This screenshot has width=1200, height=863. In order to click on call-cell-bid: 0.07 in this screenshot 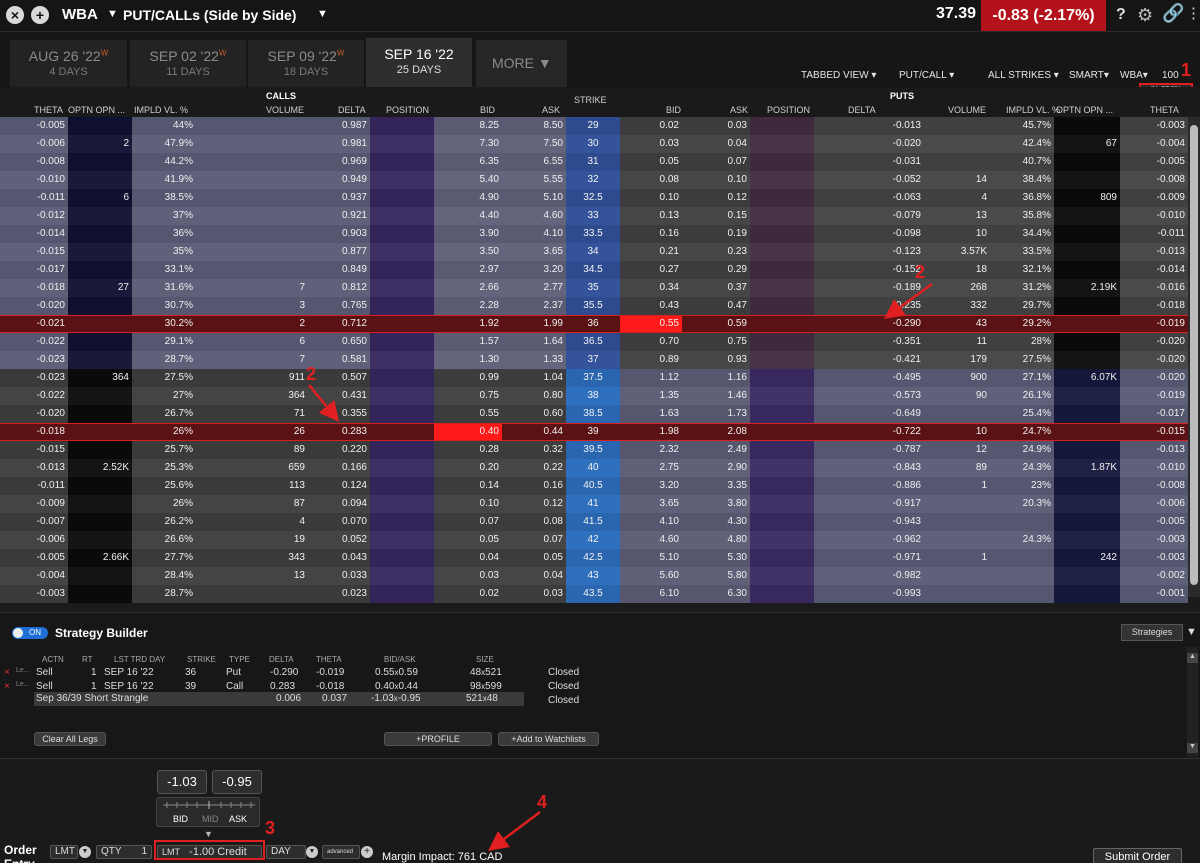, I will do `click(468, 522)`.